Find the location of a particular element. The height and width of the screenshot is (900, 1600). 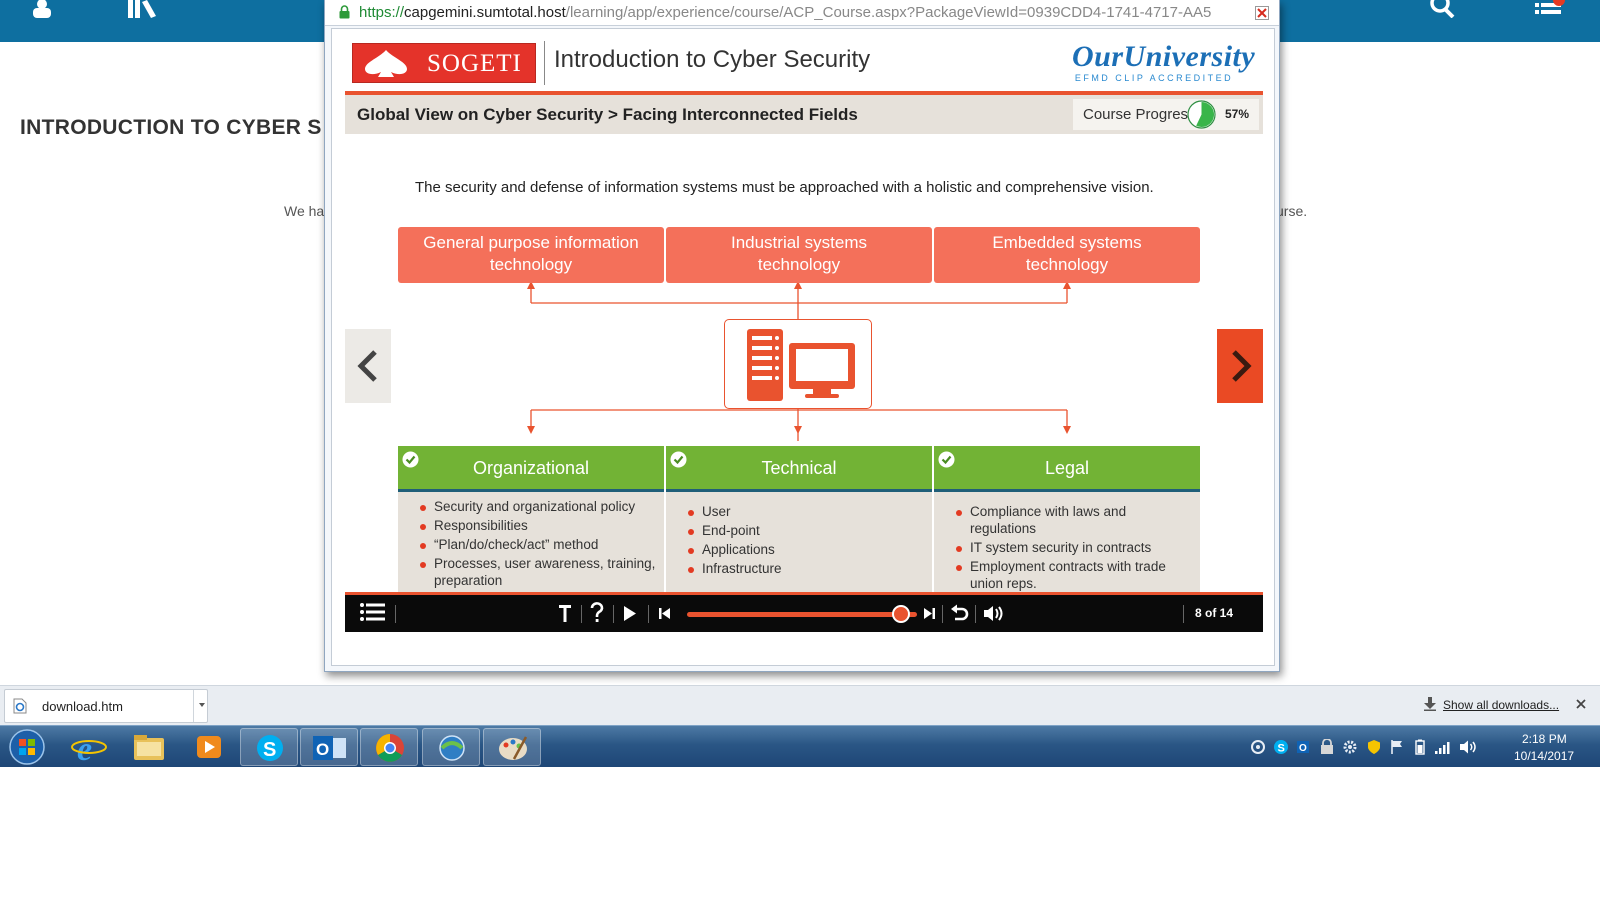

library-icon is located at coordinates (143, 11).